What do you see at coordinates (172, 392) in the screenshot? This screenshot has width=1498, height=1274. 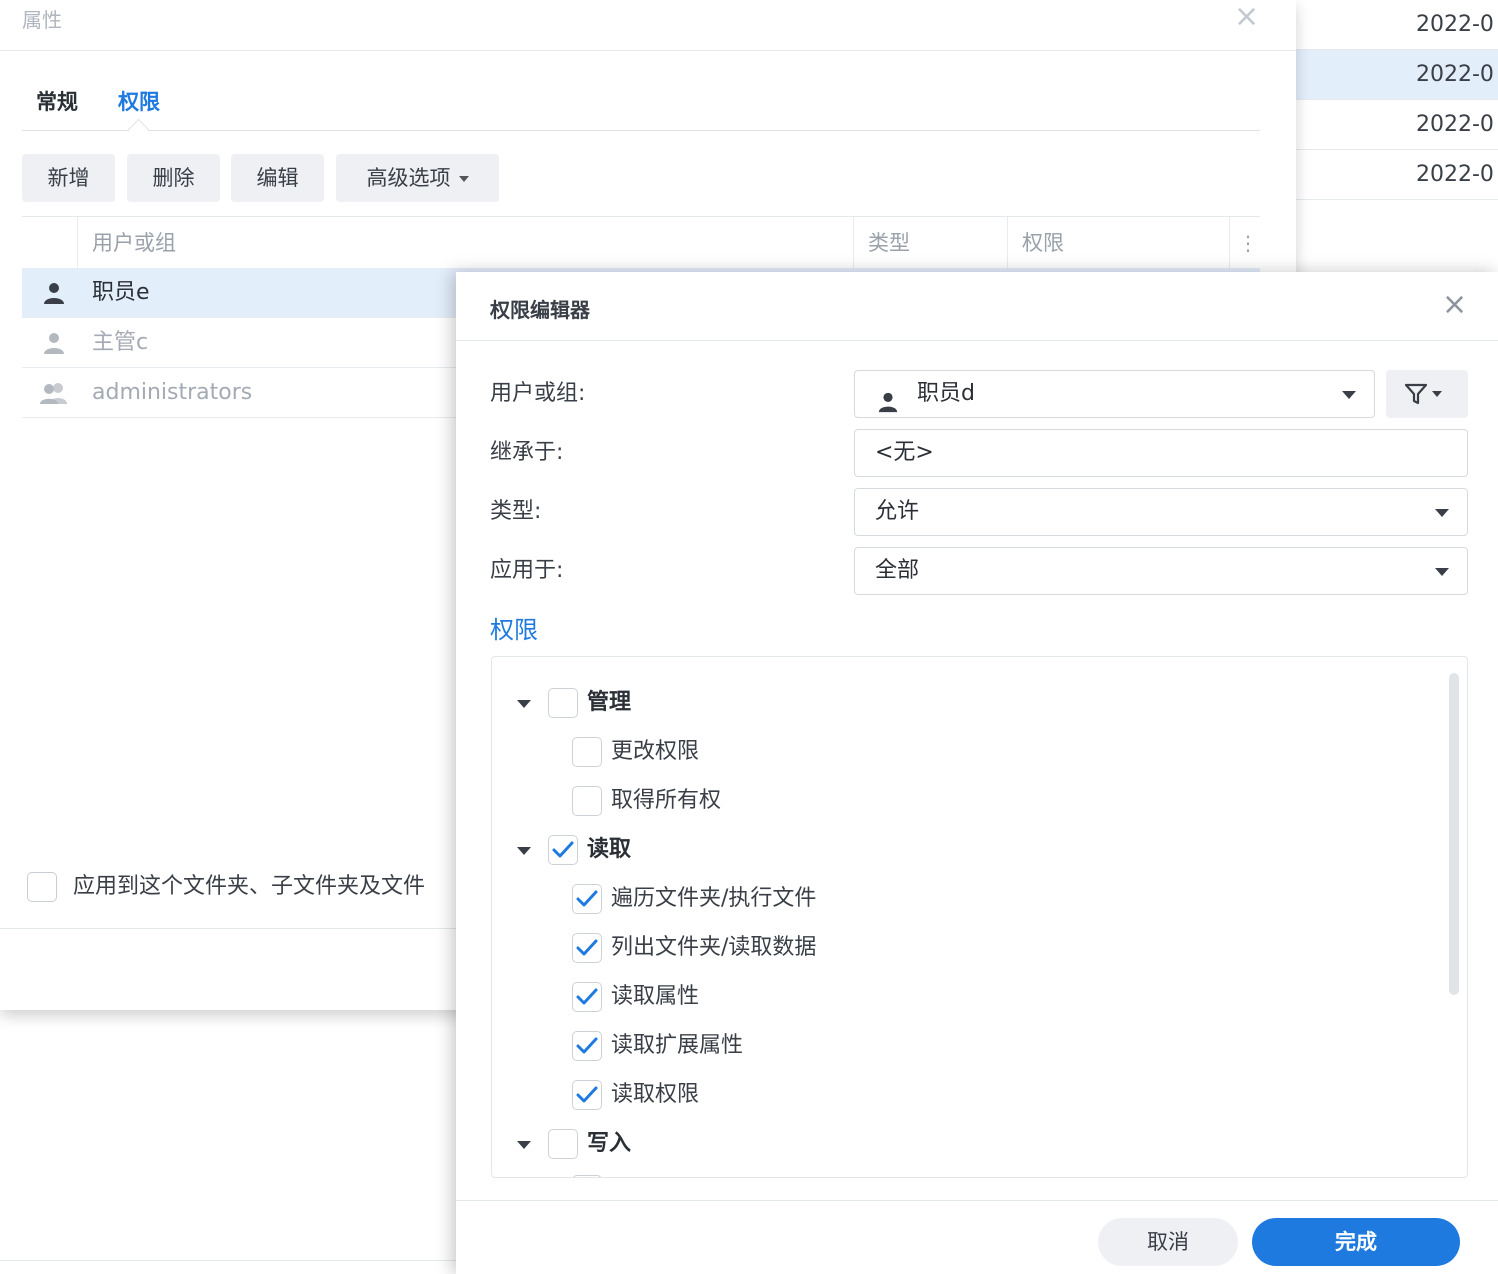 I see `group-name: administrators` at bounding box center [172, 392].